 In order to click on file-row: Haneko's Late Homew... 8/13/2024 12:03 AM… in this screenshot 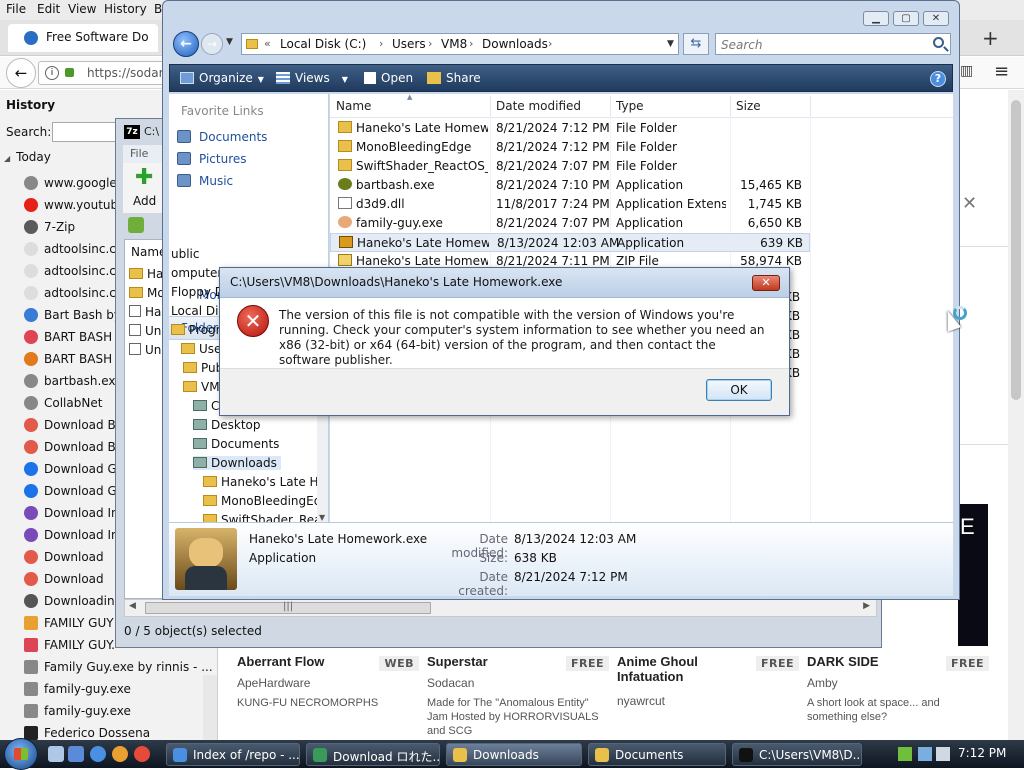, I will do `click(570, 242)`.